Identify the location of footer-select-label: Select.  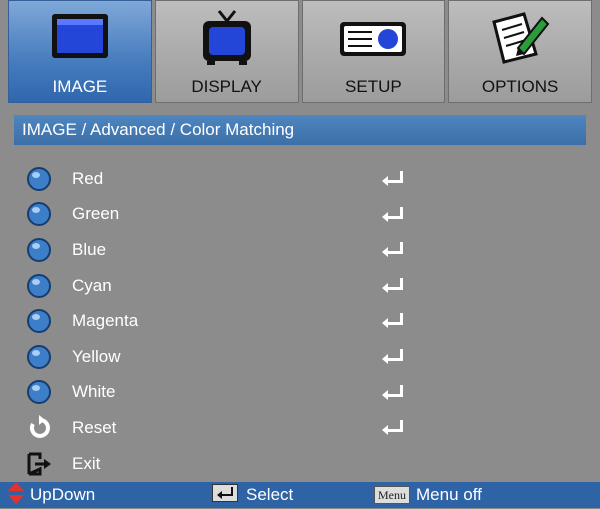
(270, 494).